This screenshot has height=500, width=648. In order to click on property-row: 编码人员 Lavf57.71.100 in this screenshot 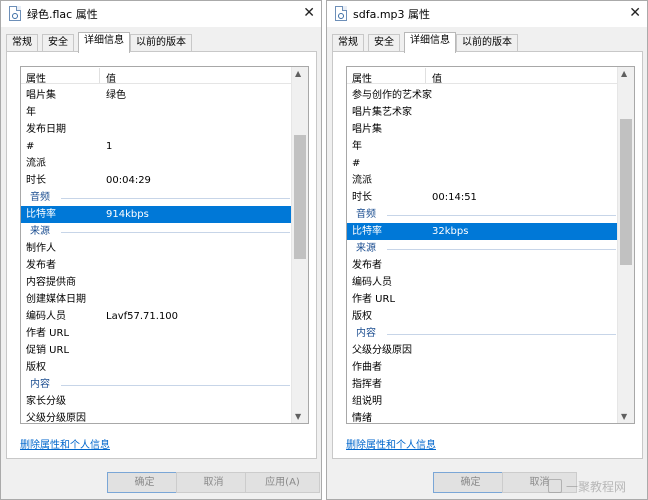, I will do `click(156, 316)`.